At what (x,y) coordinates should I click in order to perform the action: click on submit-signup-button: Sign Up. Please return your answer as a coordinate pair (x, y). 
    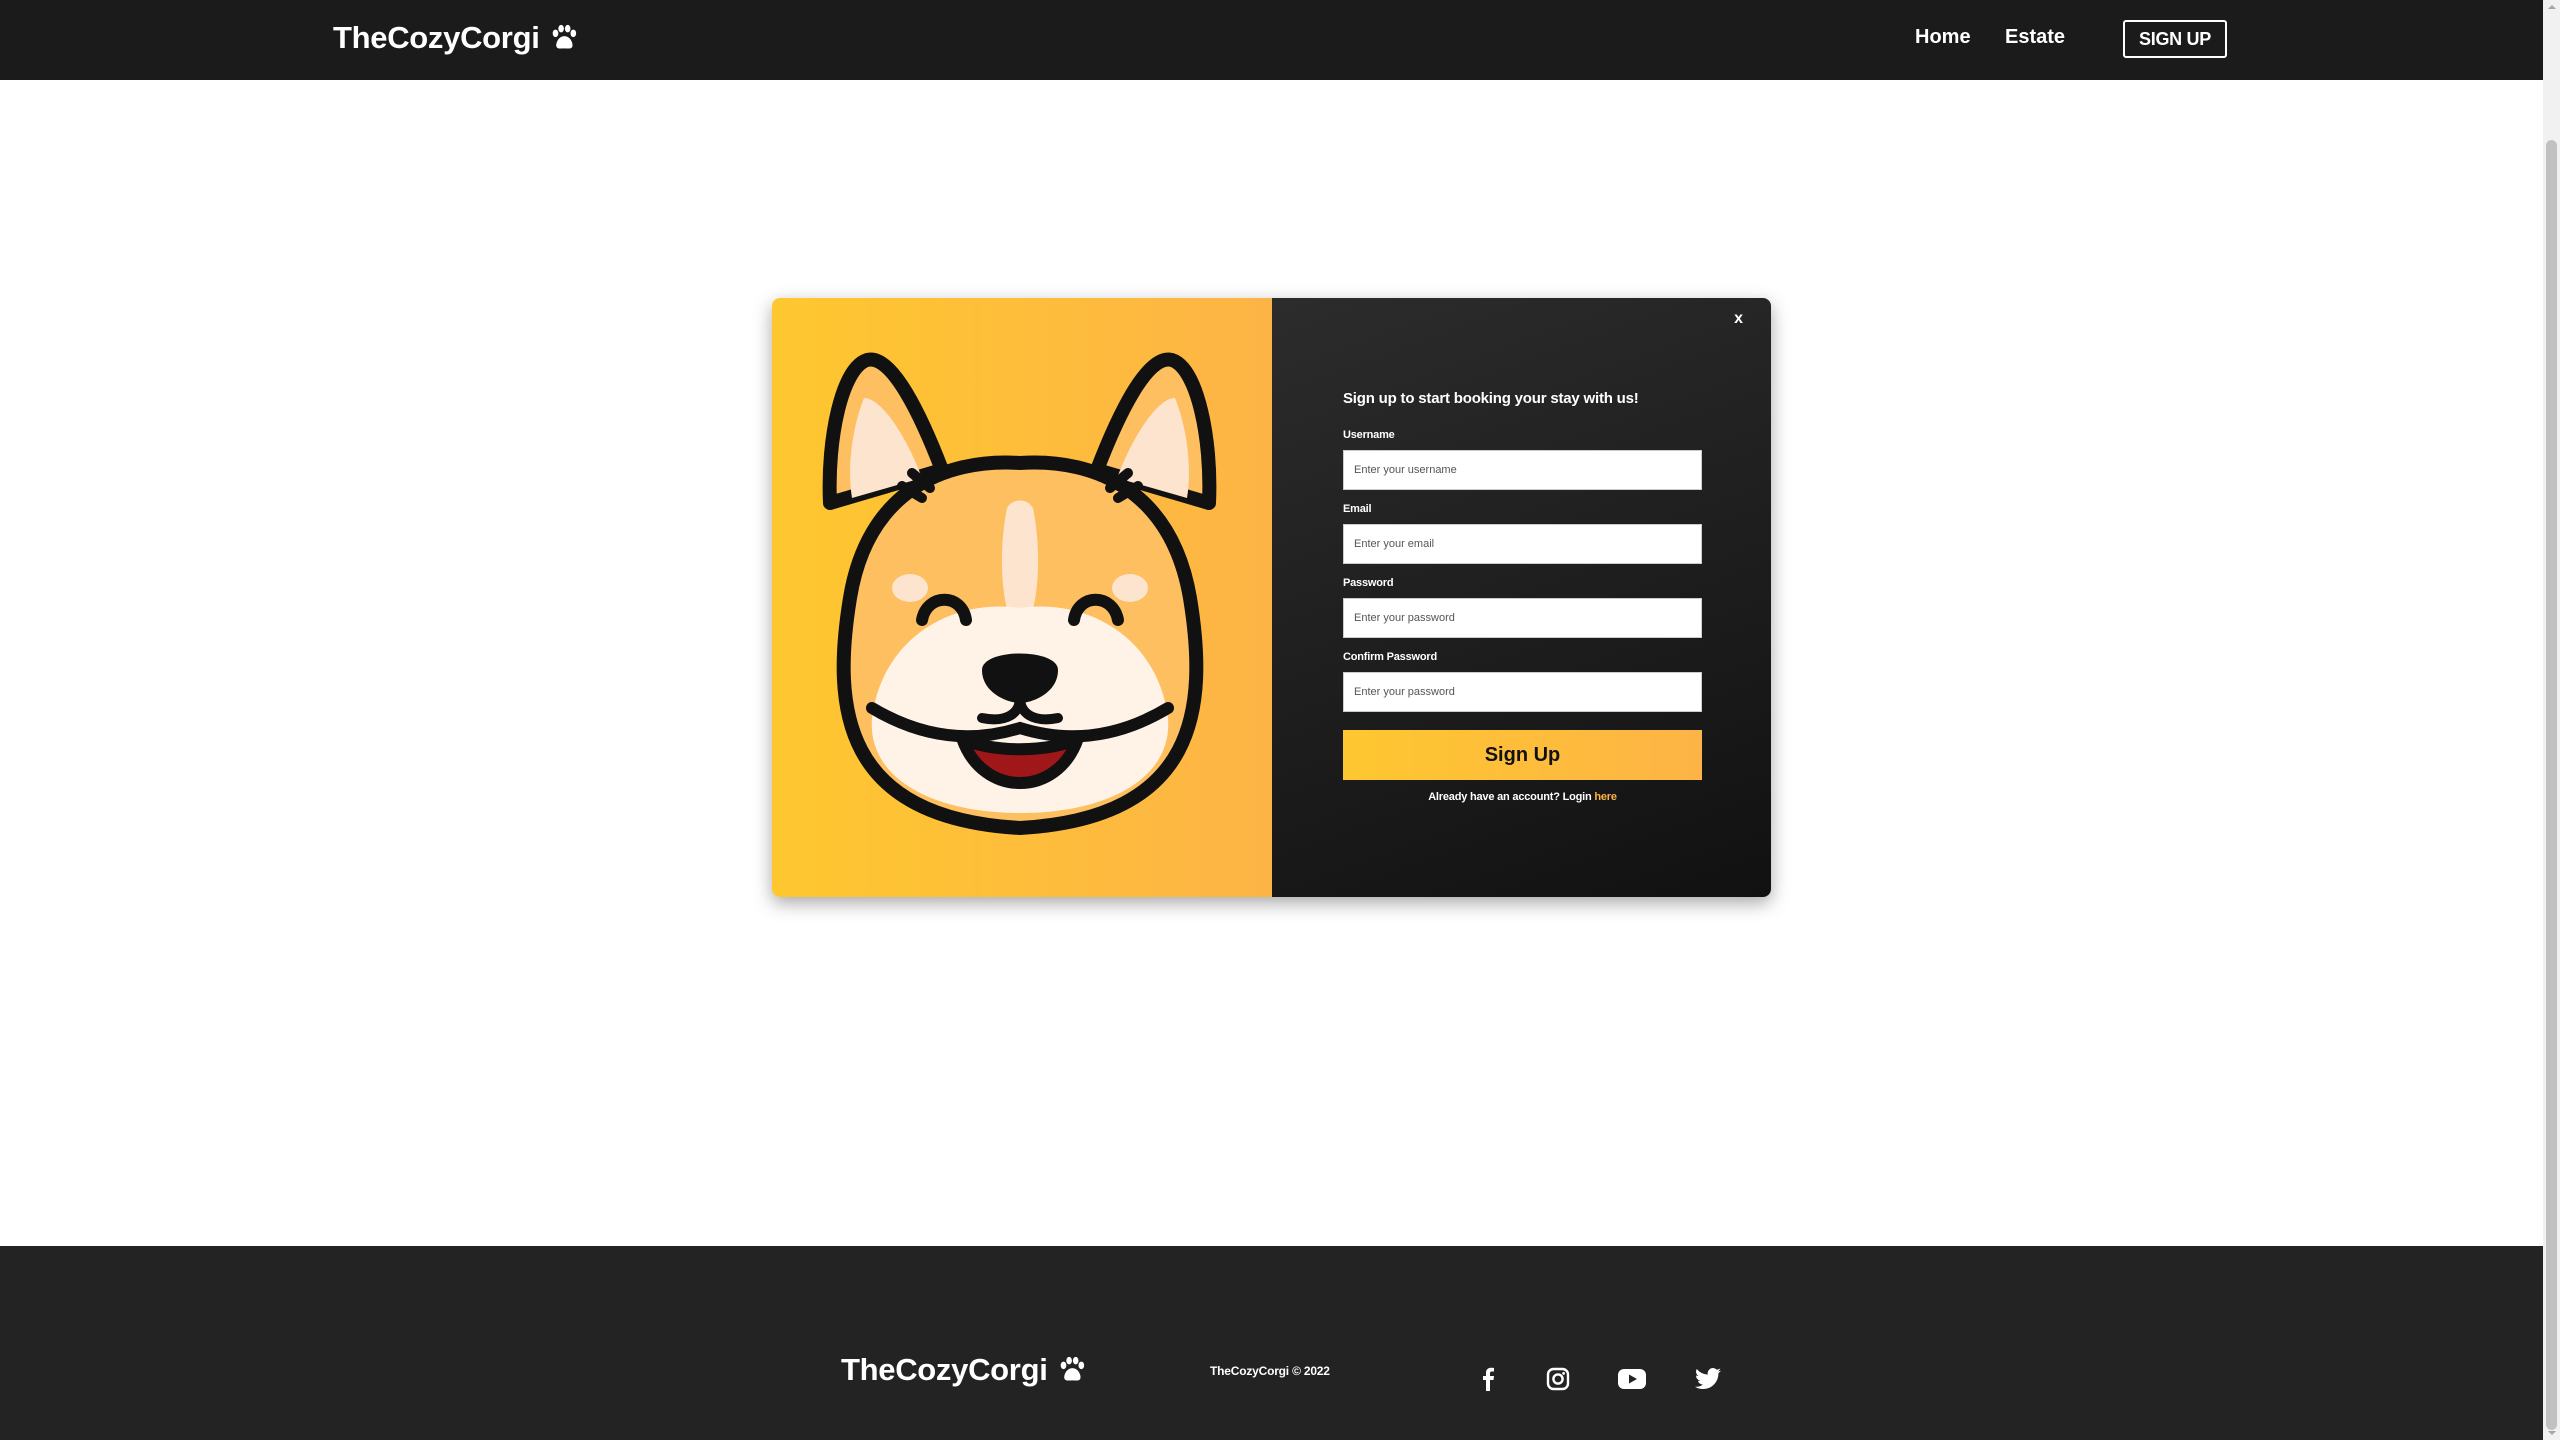
    Looking at the image, I should click on (1522, 755).